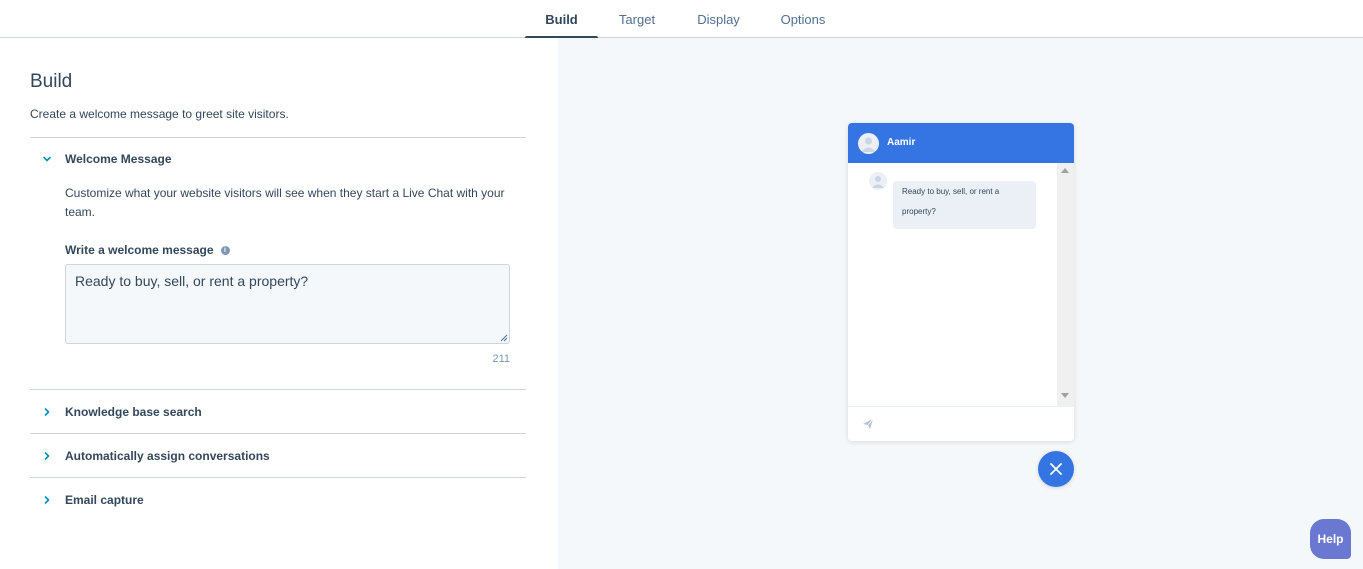  Describe the element at coordinates (501, 359) in the screenshot. I see `character-count: 211` at that location.